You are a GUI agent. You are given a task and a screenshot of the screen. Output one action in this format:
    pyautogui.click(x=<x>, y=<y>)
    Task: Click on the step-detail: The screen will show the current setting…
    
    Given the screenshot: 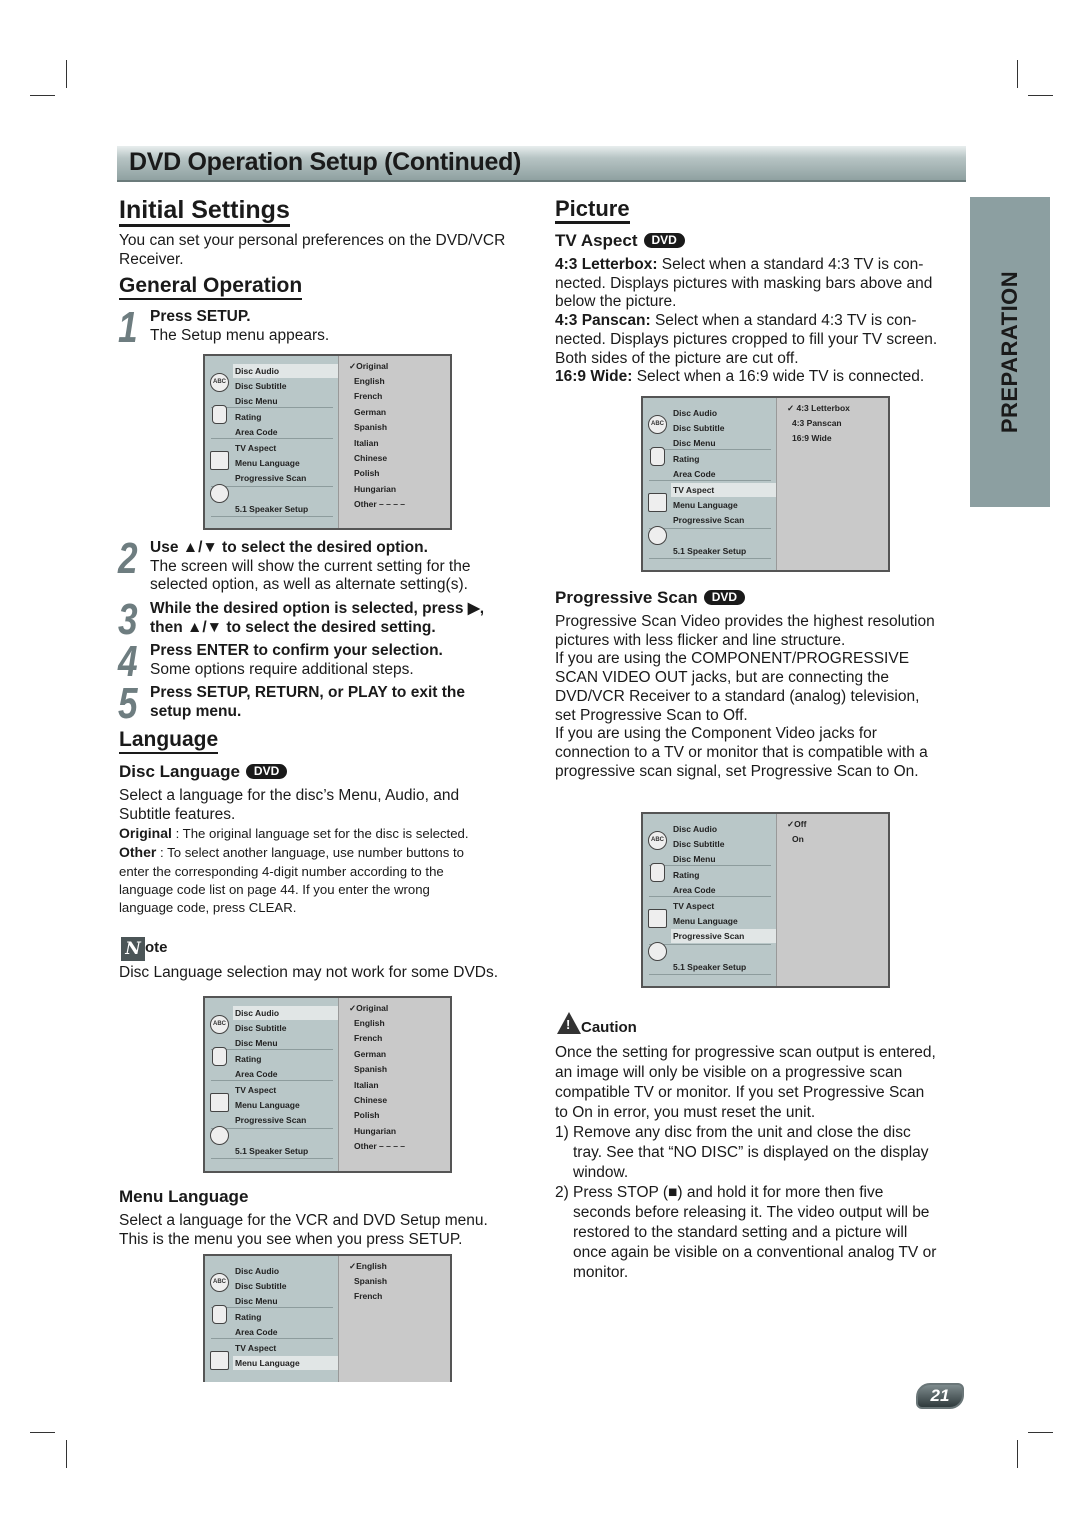 What is the action you would take?
    pyautogui.click(x=310, y=566)
    